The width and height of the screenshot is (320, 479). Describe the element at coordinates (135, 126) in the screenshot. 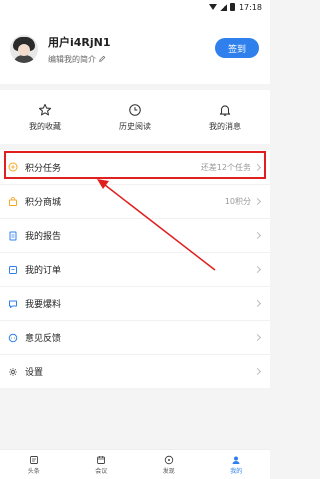

I see `quick-label-history: 历史阅读` at that location.